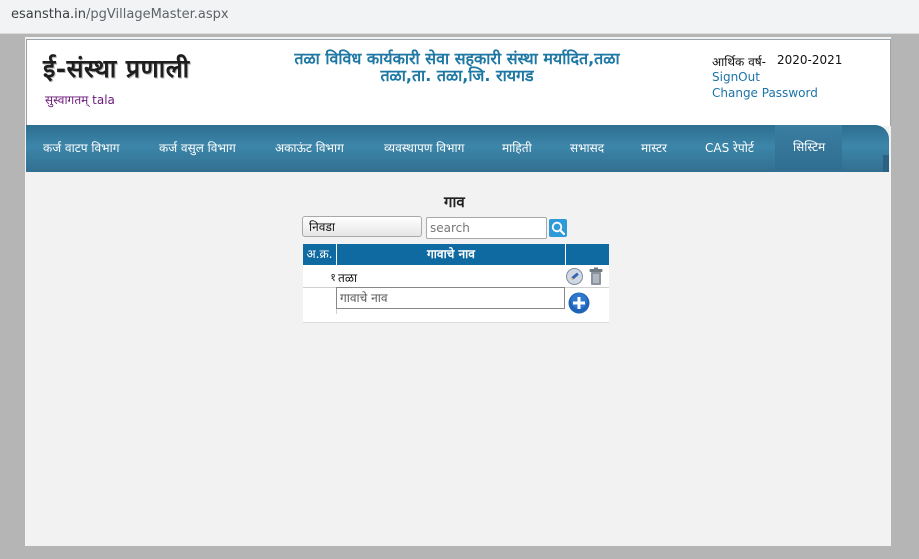 The height and width of the screenshot is (559, 919). Describe the element at coordinates (654, 147) in the screenshot. I see `menu-master: मास्टर` at that location.